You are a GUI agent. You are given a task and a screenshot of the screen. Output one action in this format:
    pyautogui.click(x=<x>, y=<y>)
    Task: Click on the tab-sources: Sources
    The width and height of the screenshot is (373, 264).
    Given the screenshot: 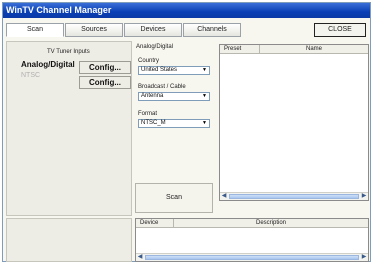 What is the action you would take?
    pyautogui.click(x=94, y=30)
    